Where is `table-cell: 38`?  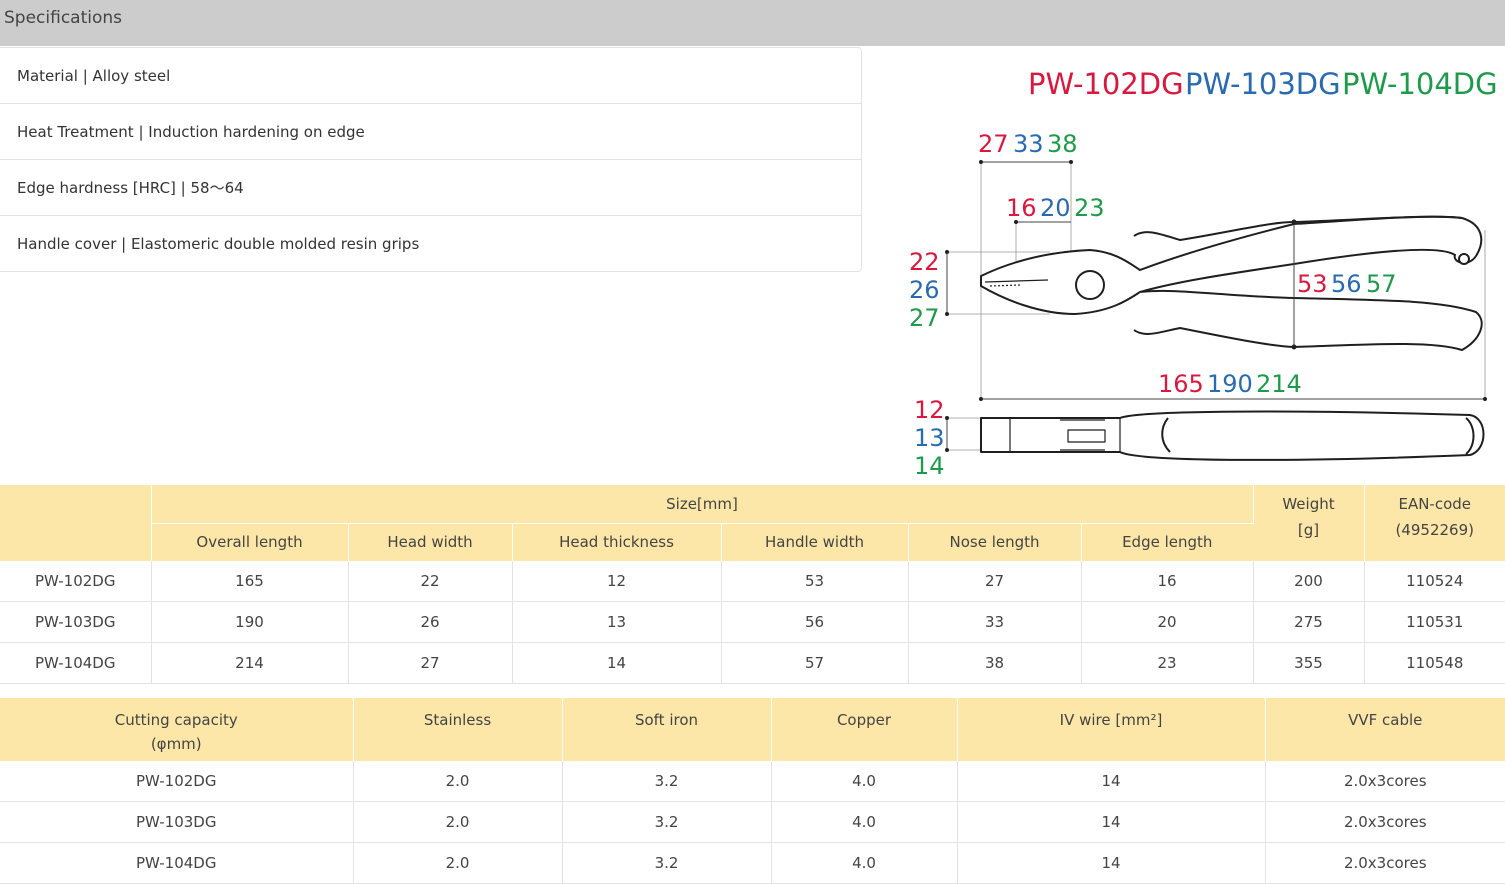 table-cell: 38 is located at coordinates (995, 663).